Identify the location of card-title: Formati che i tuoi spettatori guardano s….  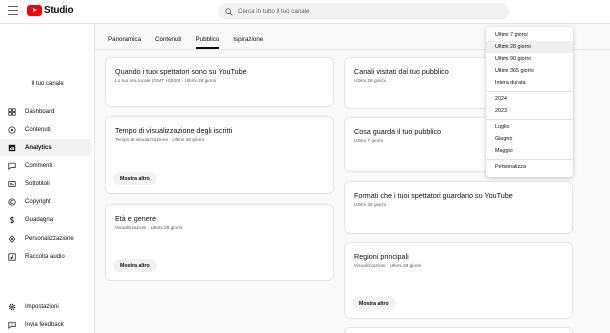
(433, 195).